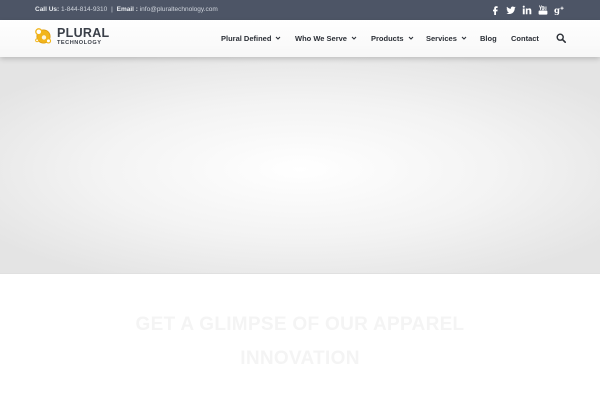 Image resolution: width=600 pixels, height=400 pixels. What do you see at coordinates (43, 36) in the screenshot?
I see `plural-logo-icon` at bounding box center [43, 36].